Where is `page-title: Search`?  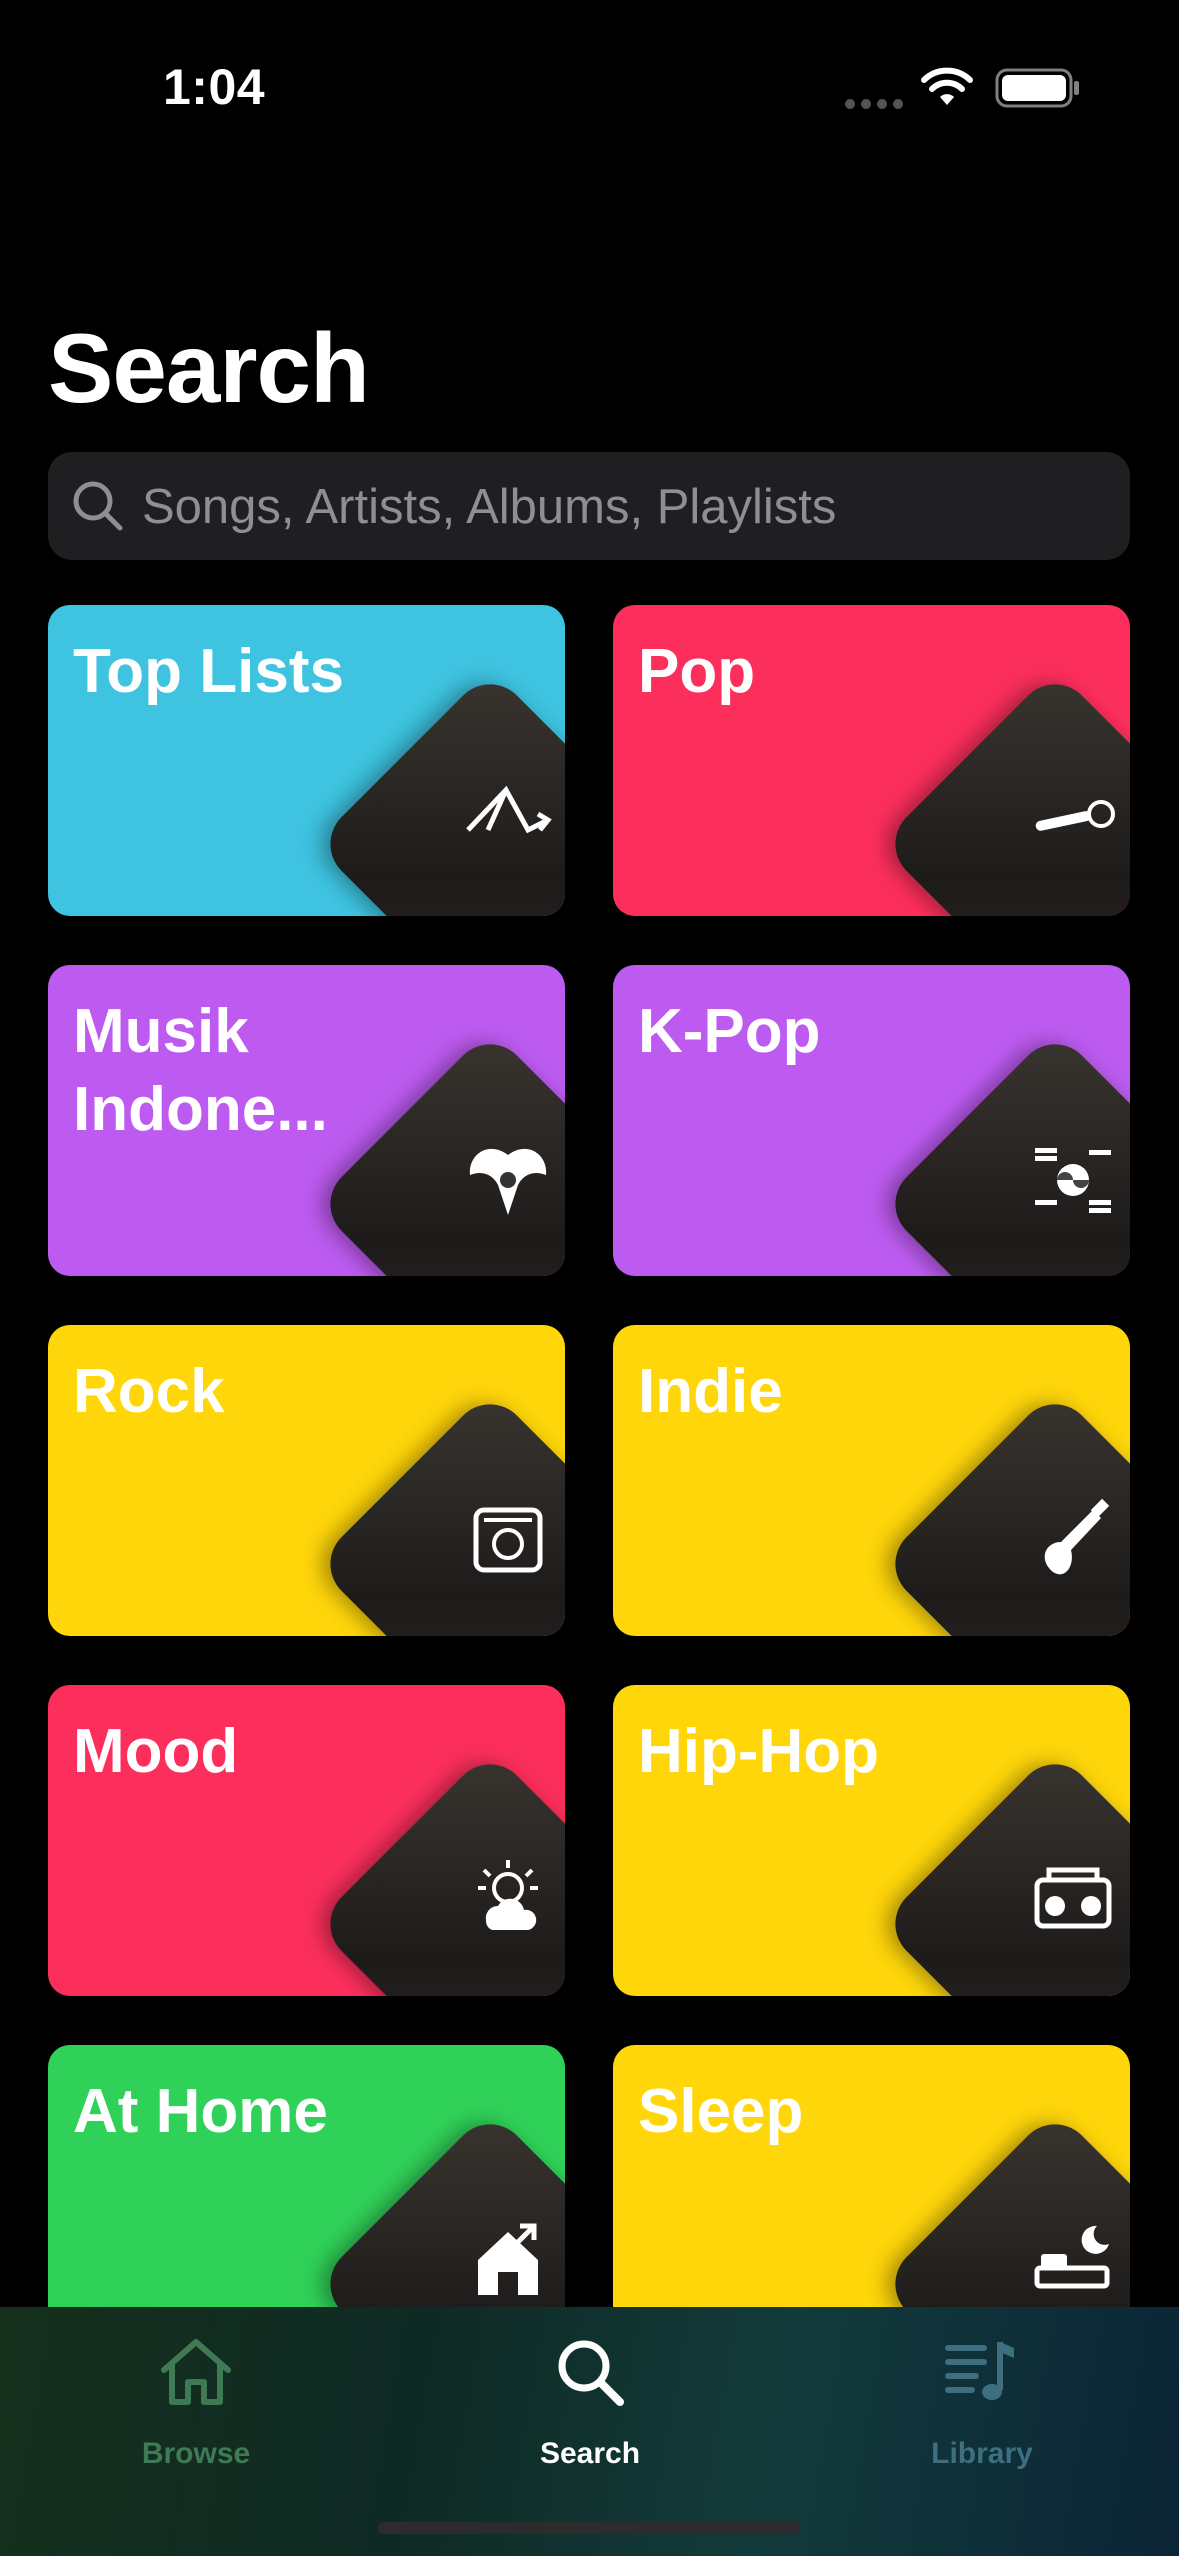 page-title: Search is located at coordinates (209, 368).